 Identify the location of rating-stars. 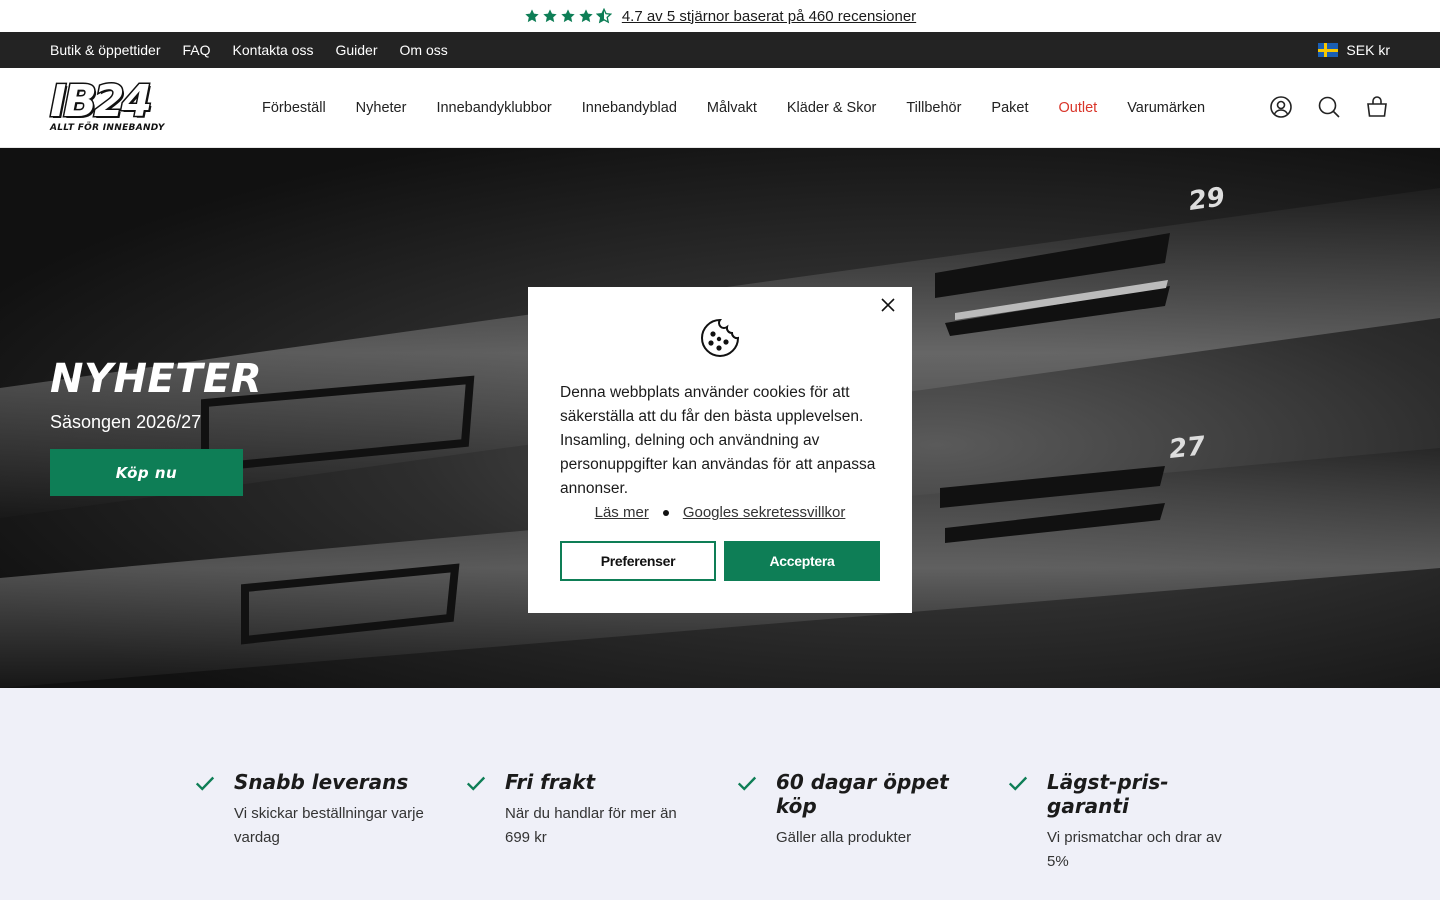
(568, 16).